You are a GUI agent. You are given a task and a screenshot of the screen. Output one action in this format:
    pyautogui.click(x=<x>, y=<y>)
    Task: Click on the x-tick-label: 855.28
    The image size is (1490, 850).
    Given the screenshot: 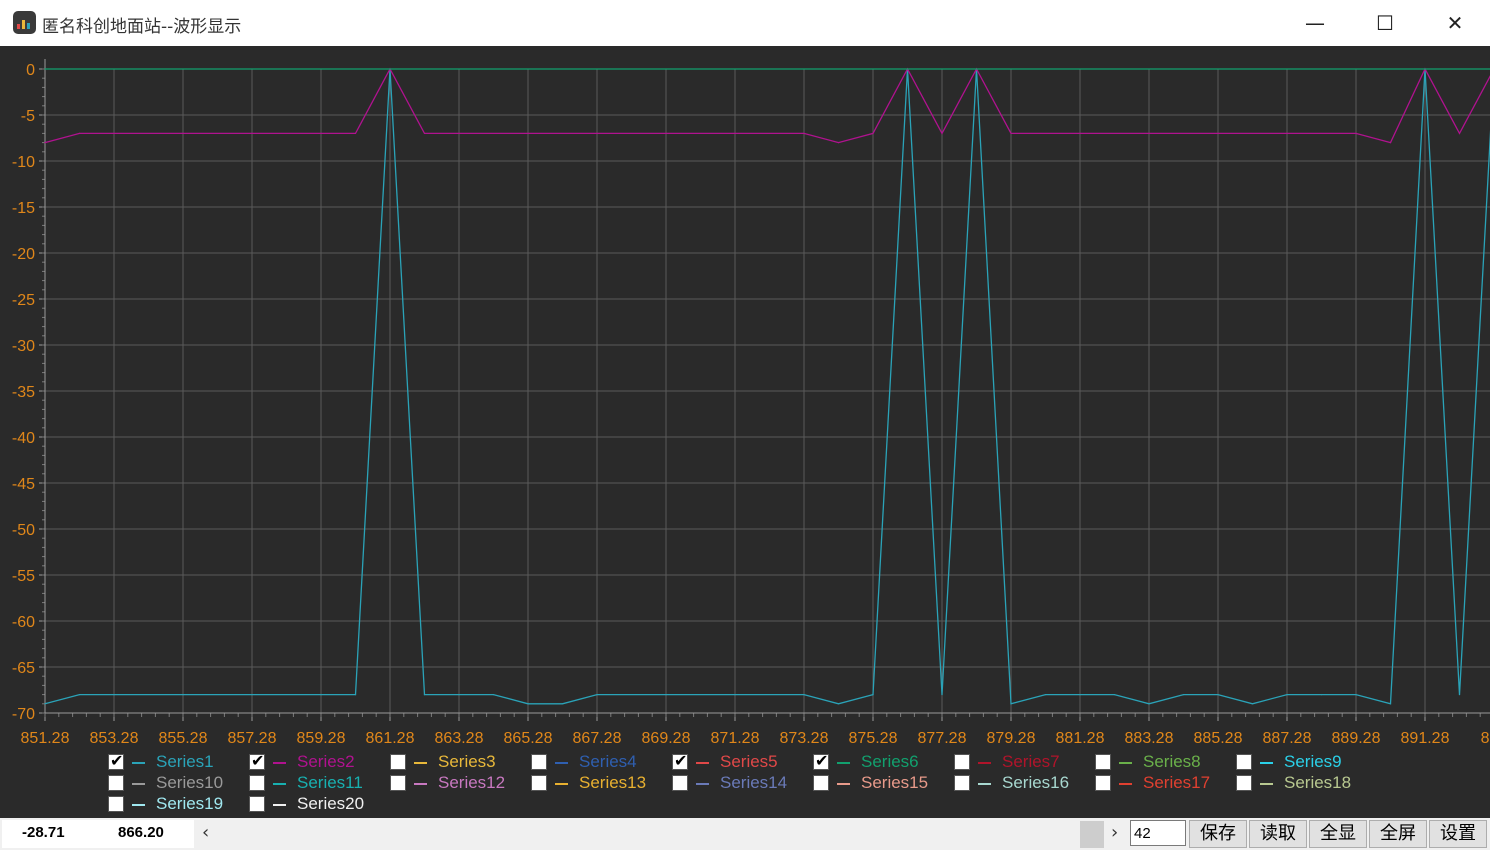 What is the action you would take?
    pyautogui.click(x=183, y=738)
    